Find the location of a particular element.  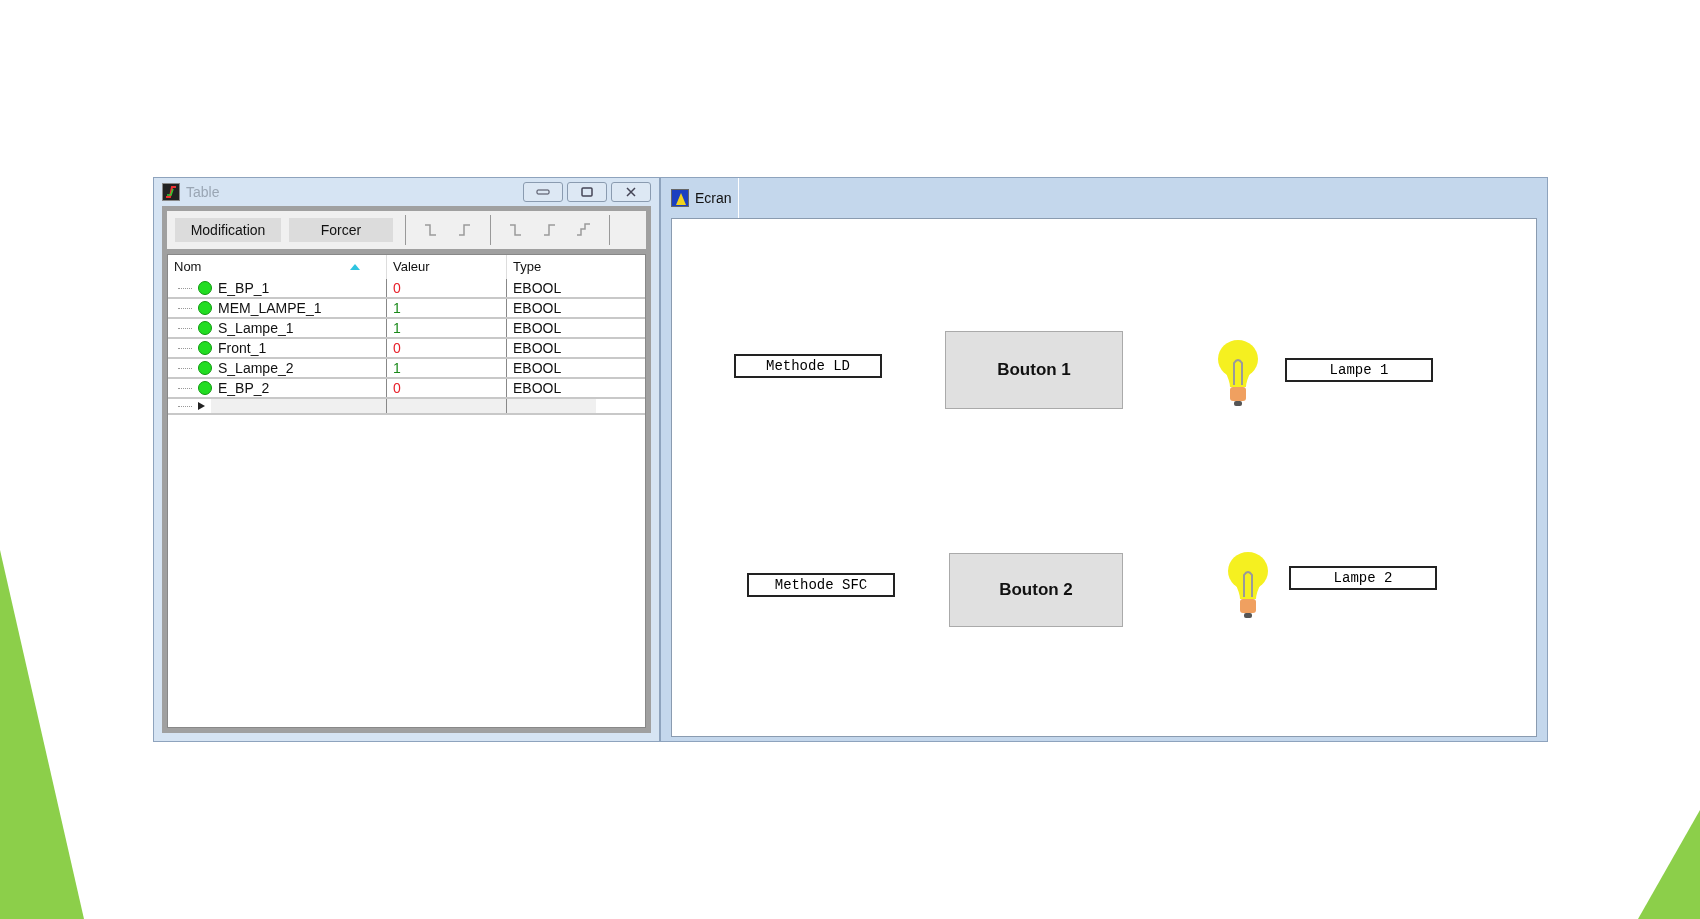

close-icon is located at coordinates (631, 192).